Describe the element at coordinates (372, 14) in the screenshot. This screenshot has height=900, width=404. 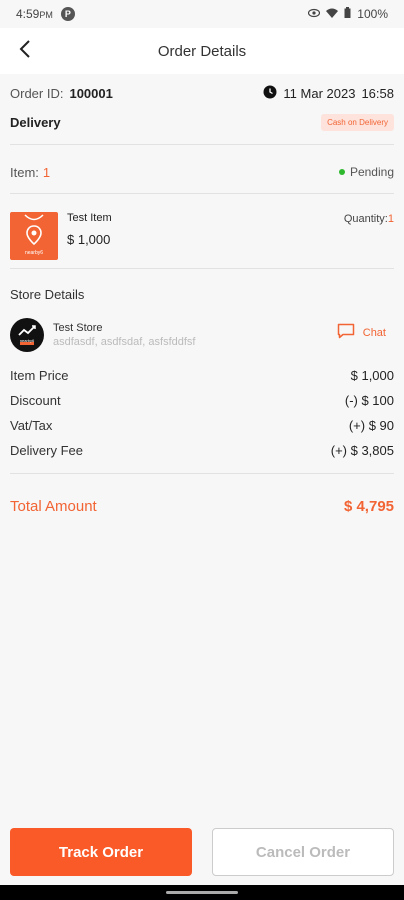
I see `battery-percent: 100%` at that location.